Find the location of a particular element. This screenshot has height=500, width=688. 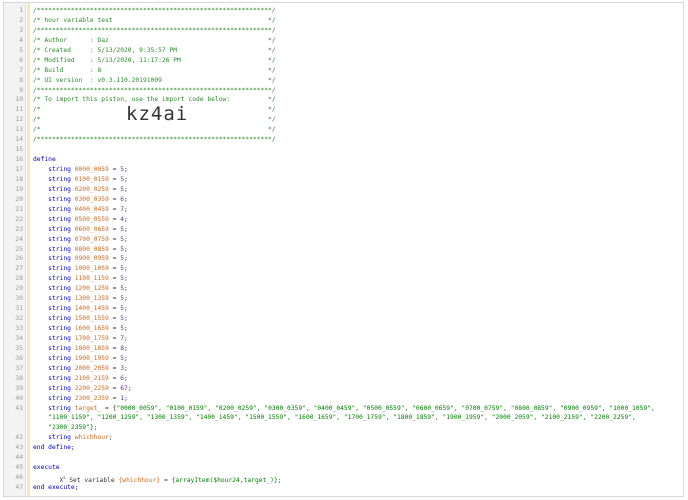

comment-line: 7 /* Build : 8 */ is located at coordinates (343, 71).